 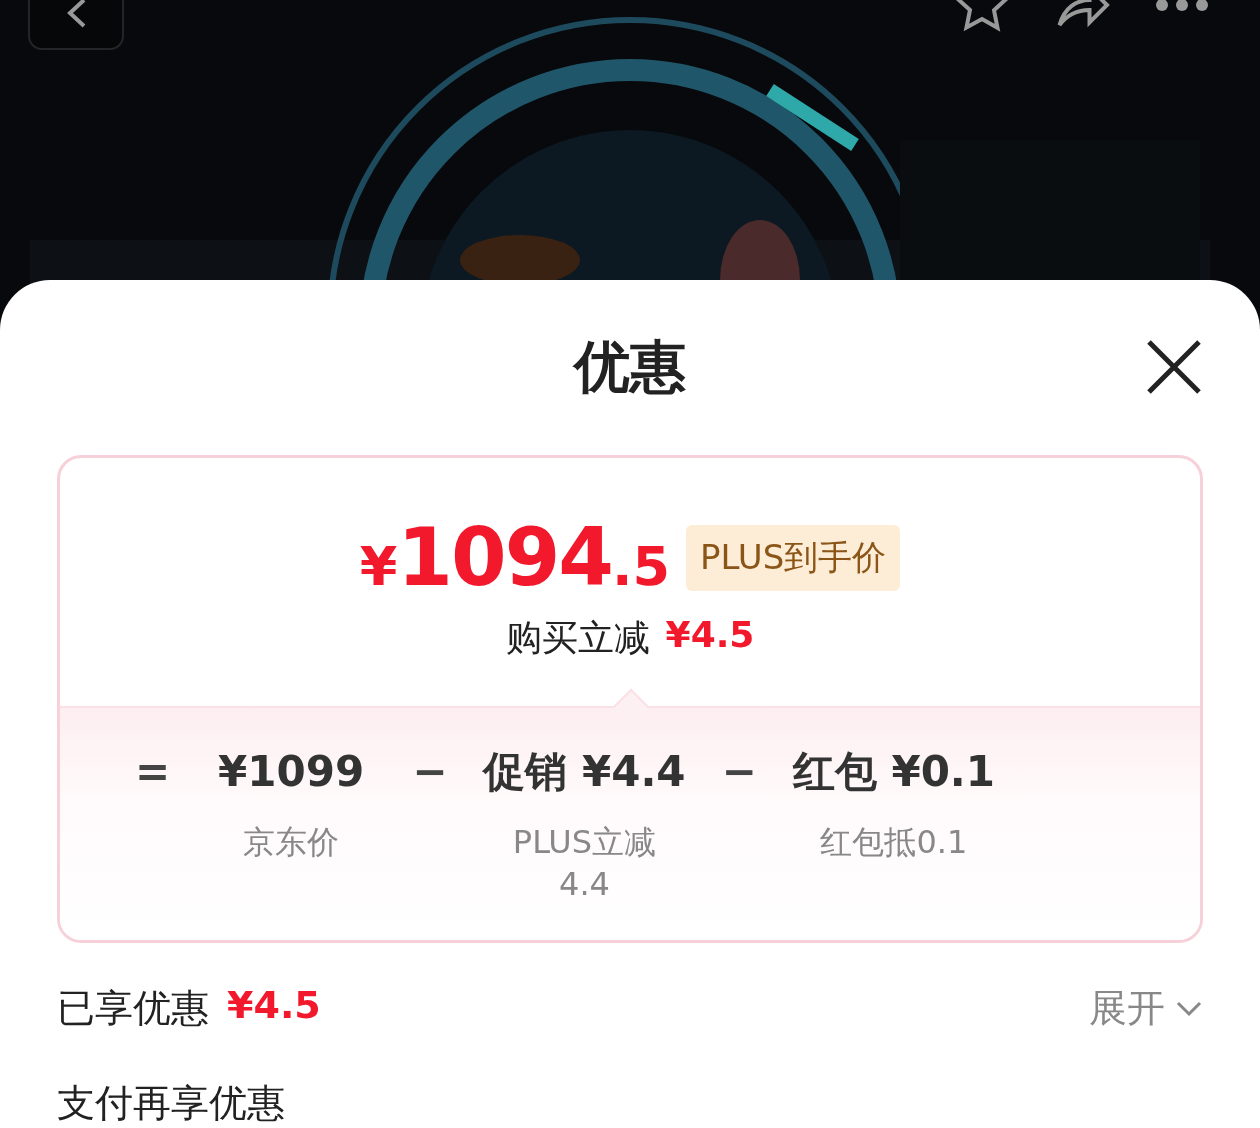 What do you see at coordinates (515, 558) in the screenshot?
I see `final-price: ¥1094.5` at bounding box center [515, 558].